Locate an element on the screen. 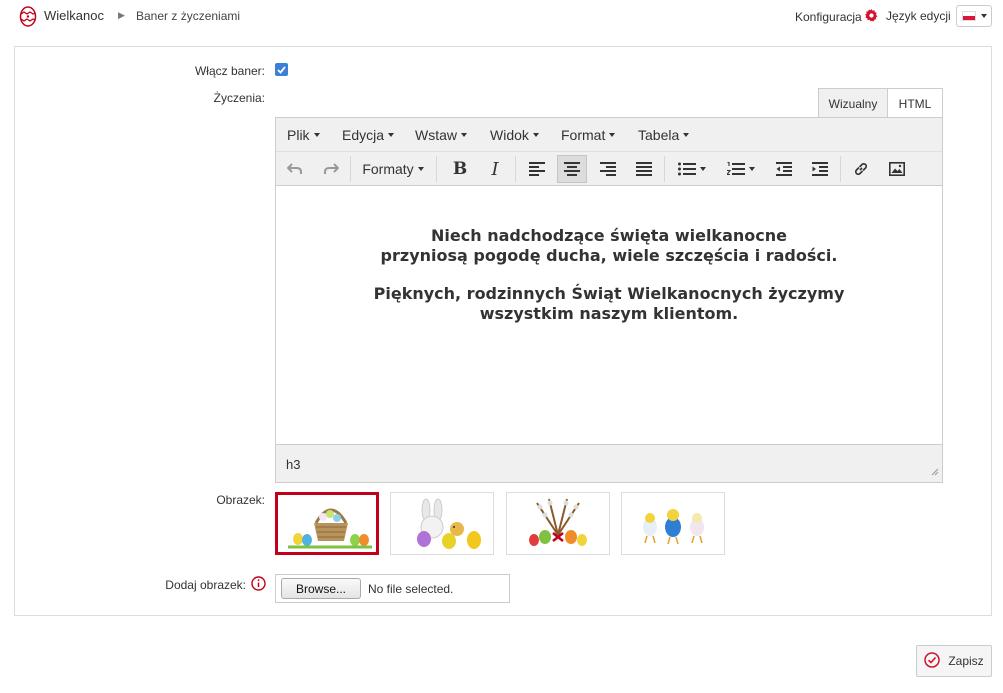 The height and width of the screenshot is (693, 1003). breadcrumb-arrow-icon: ▶ is located at coordinates (121, 15).